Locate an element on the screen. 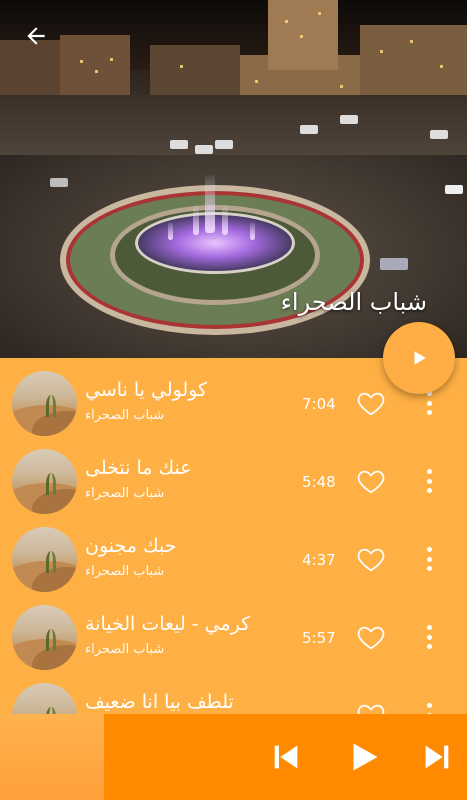  song-row: تلطف بيا انا ضعيف is located at coordinates (233, 692).